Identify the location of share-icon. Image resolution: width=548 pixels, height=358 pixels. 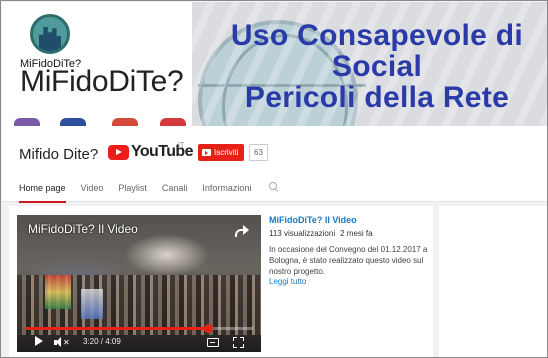
(242, 230).